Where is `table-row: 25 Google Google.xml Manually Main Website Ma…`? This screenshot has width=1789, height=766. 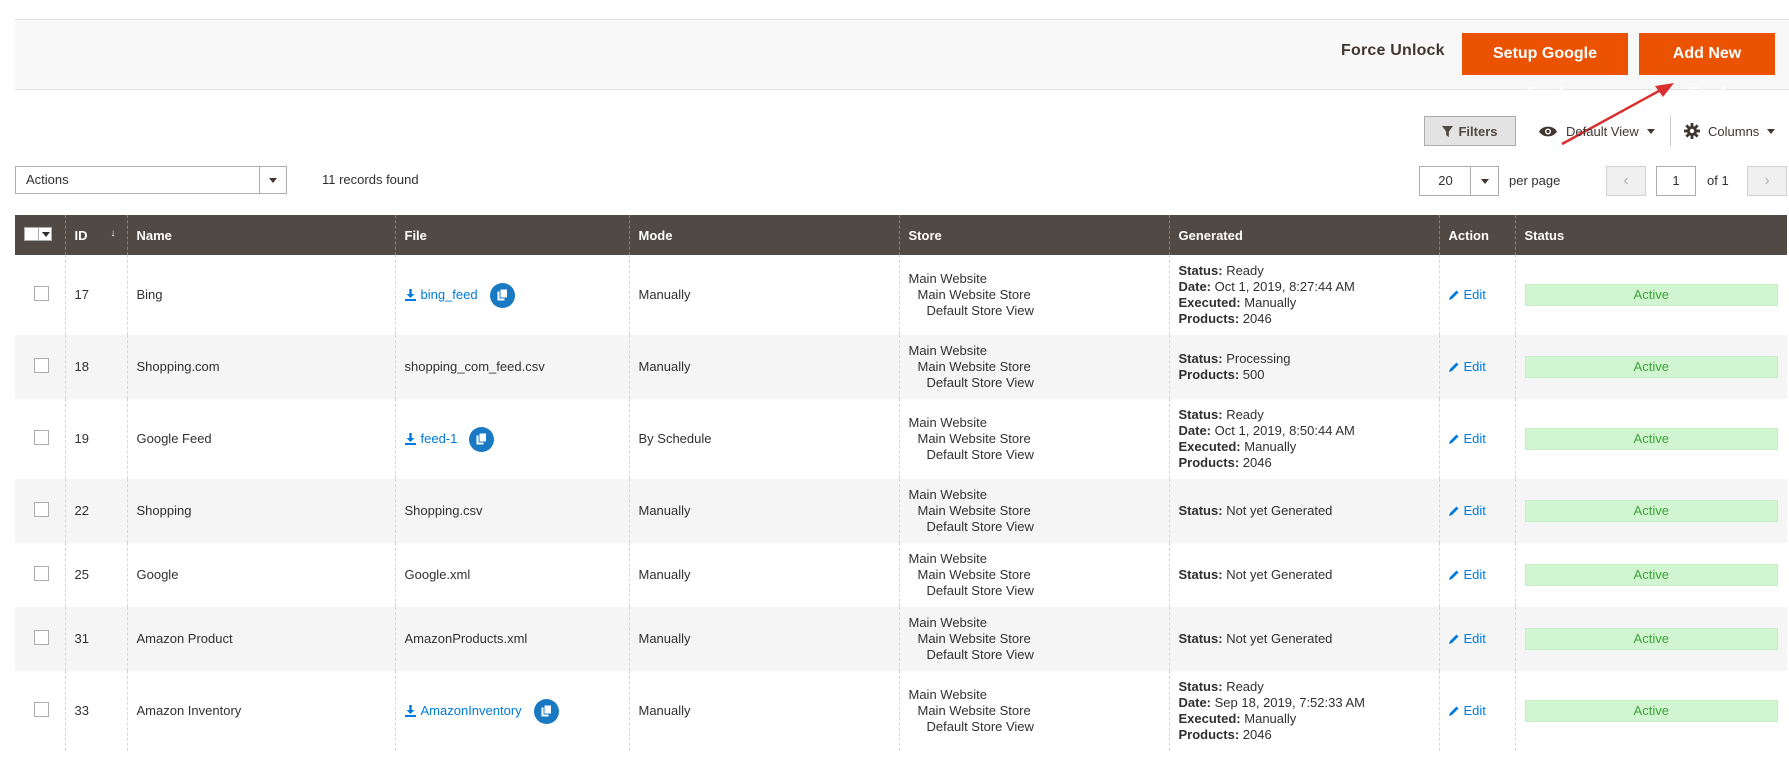 table-row: 25 Google Google.xml Manually Main Website Ma… is located at coordinates (901, 575).